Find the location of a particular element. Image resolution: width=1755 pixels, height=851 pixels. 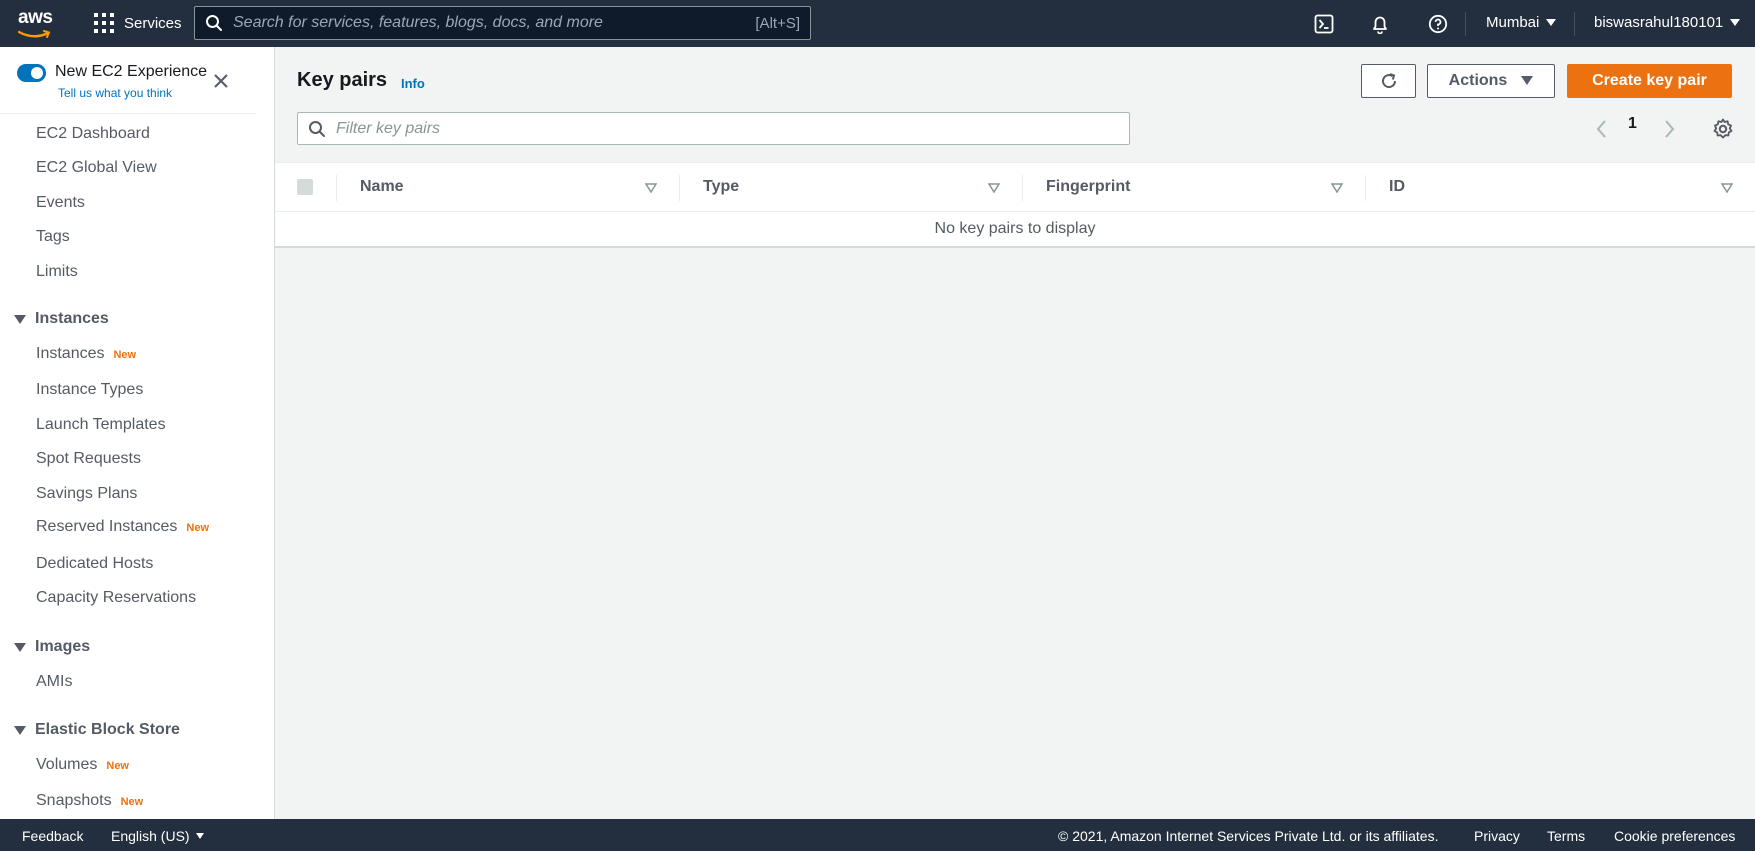

language-selector: English (US) is located at coordinates (157, 836).